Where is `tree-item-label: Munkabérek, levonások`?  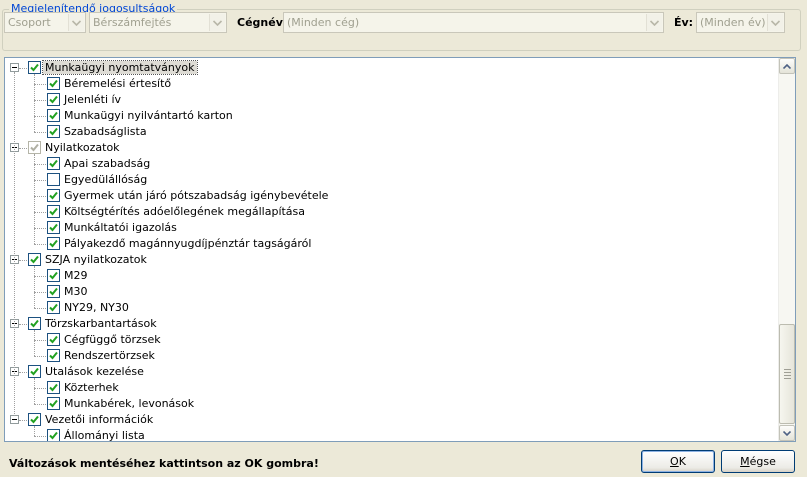
tree-item-label: Munkabérek, levonások is located at coordinates (129, 403).